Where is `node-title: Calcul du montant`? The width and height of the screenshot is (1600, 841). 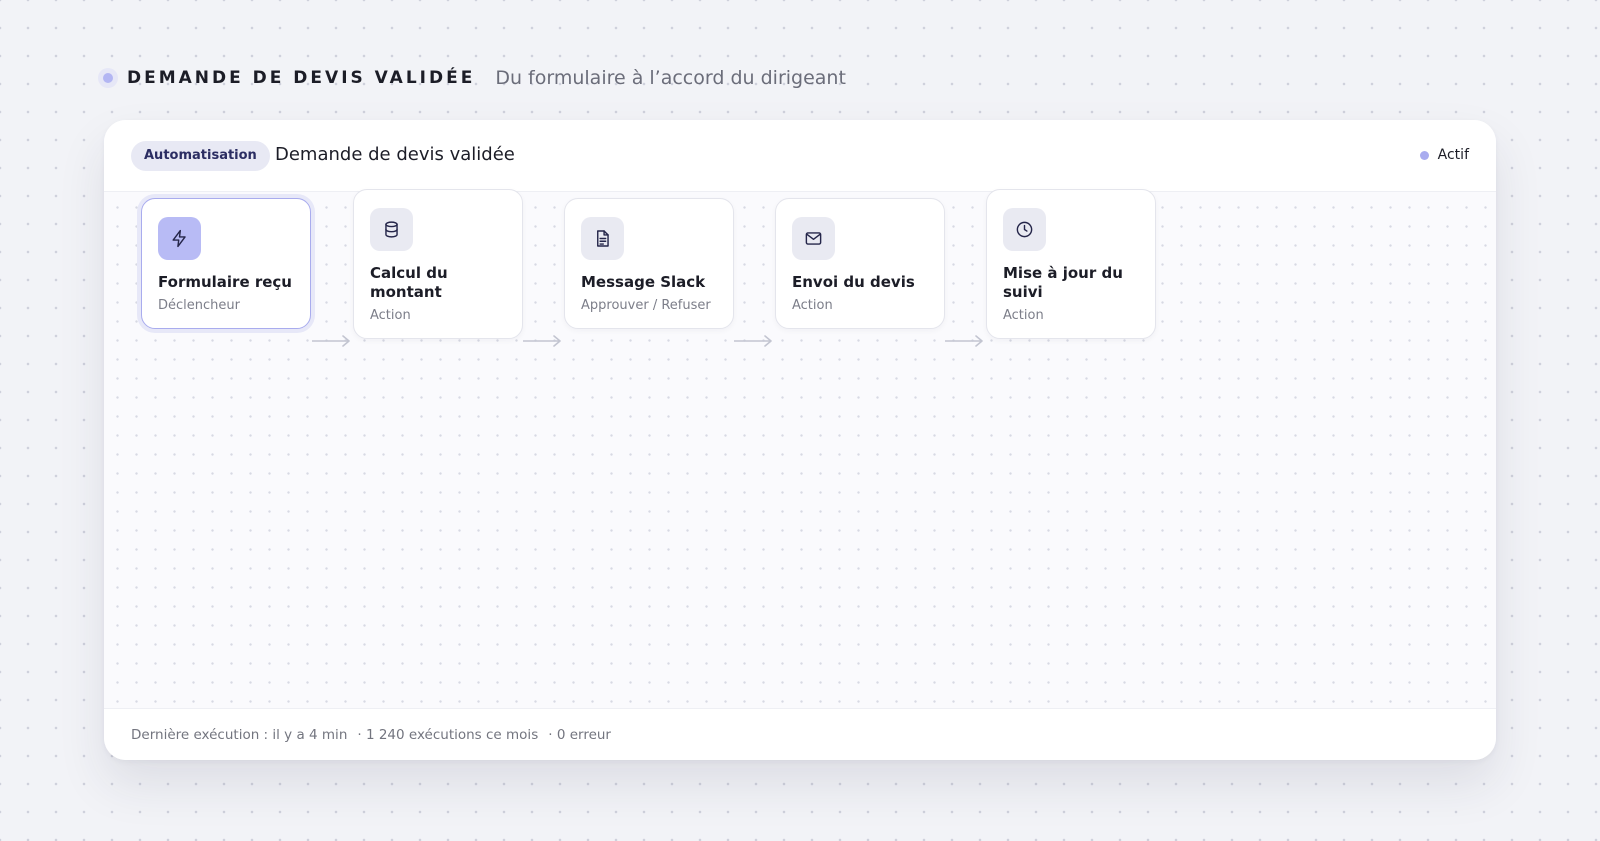
node-title: Calcul du montant is located at coordinates (409, 282).